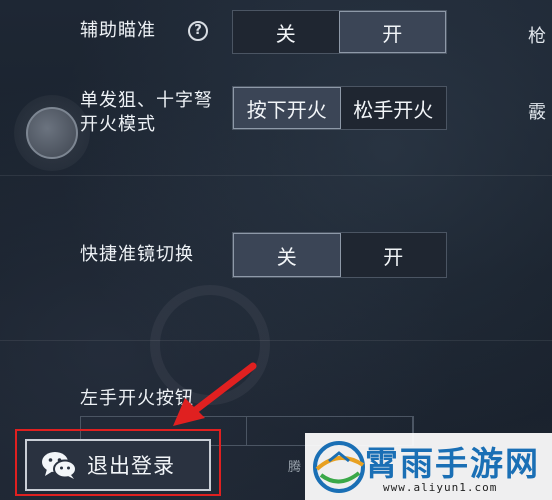 The image size is (552, 500). I want to click on quick-scope-off-option: 关, so click(287, 255).